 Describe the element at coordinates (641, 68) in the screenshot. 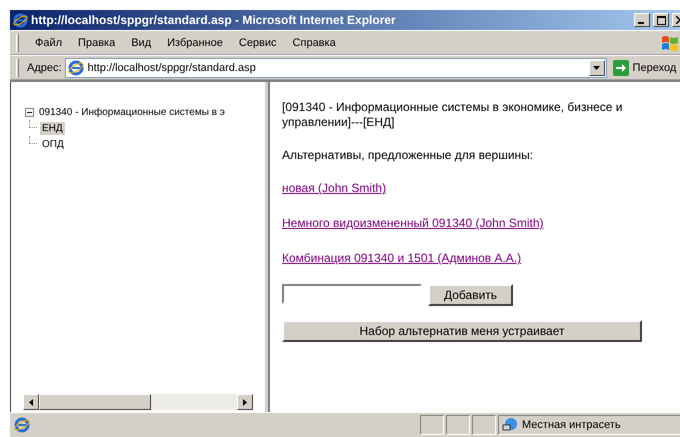

I see `go-button: Переход` at that location.